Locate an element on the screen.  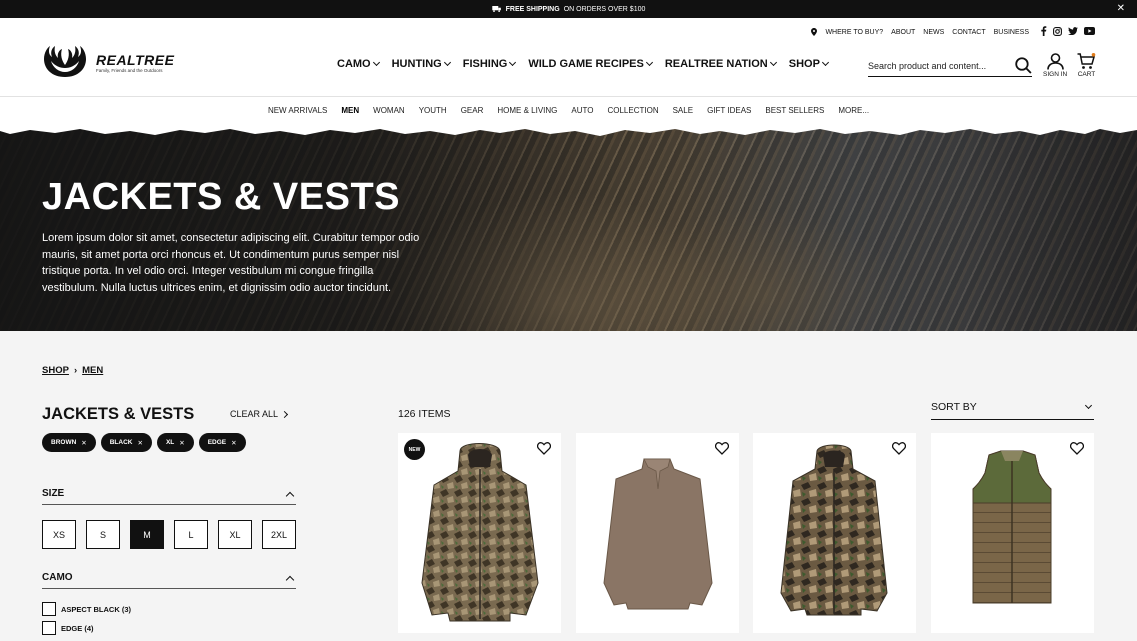
util-link-contact: CONTACT is located at coordinates (968, 32).